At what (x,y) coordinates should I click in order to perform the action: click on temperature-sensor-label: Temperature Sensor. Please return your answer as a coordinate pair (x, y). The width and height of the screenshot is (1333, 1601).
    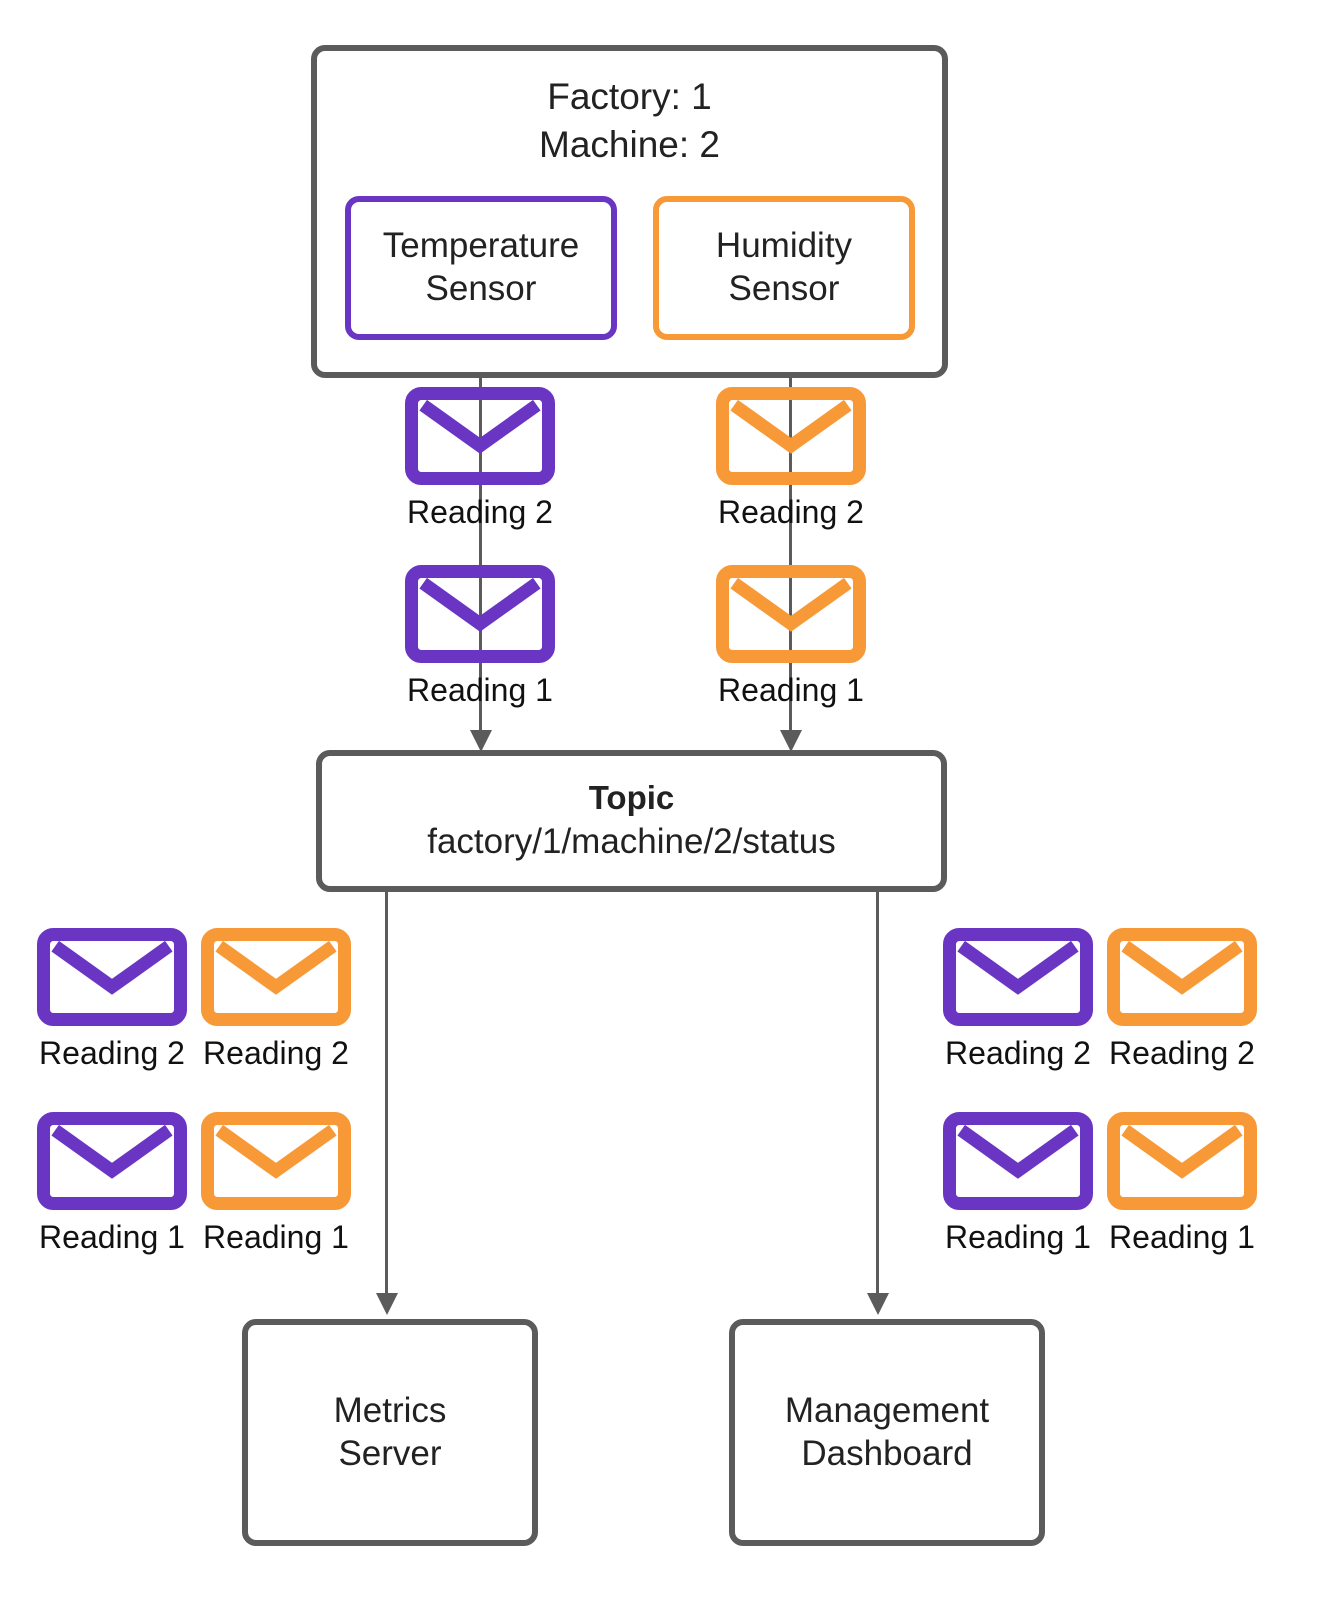
    Looking at the image, I should click on (481, 267).